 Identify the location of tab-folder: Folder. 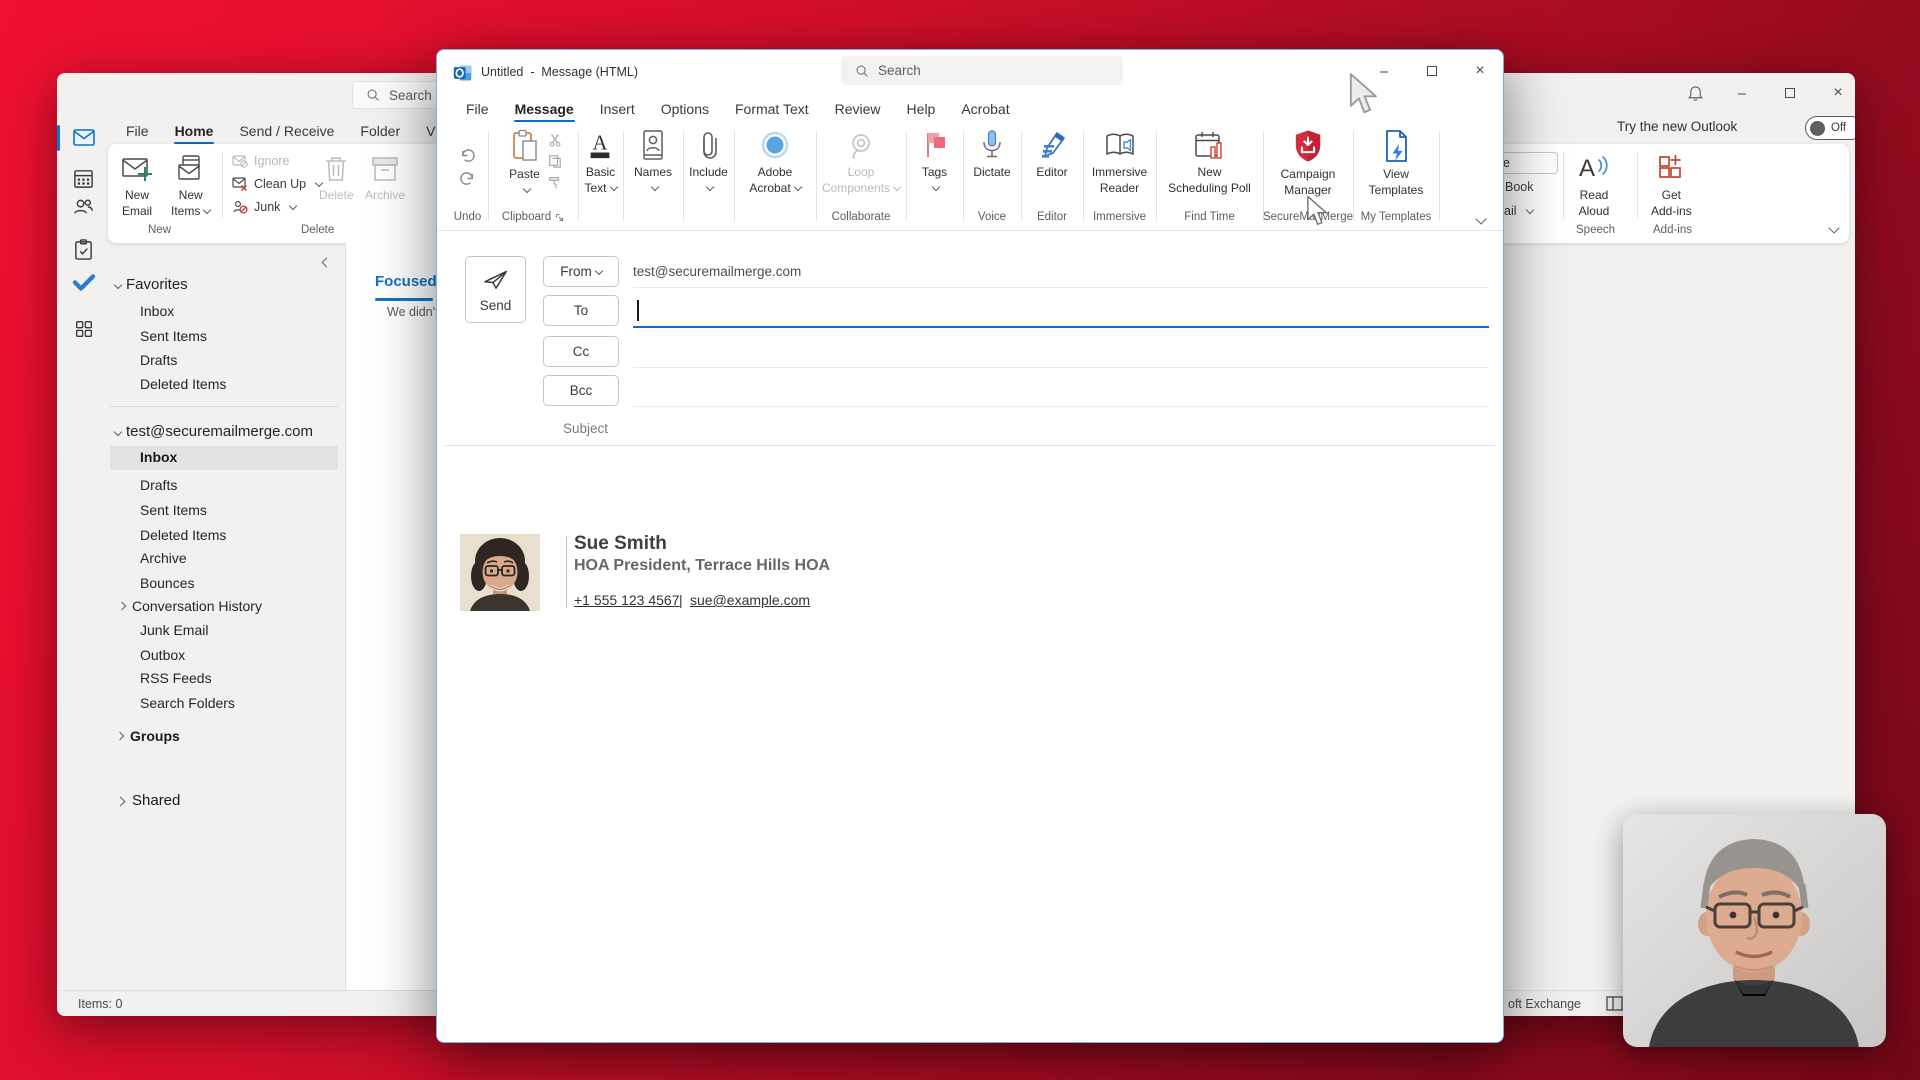
(380, 130).